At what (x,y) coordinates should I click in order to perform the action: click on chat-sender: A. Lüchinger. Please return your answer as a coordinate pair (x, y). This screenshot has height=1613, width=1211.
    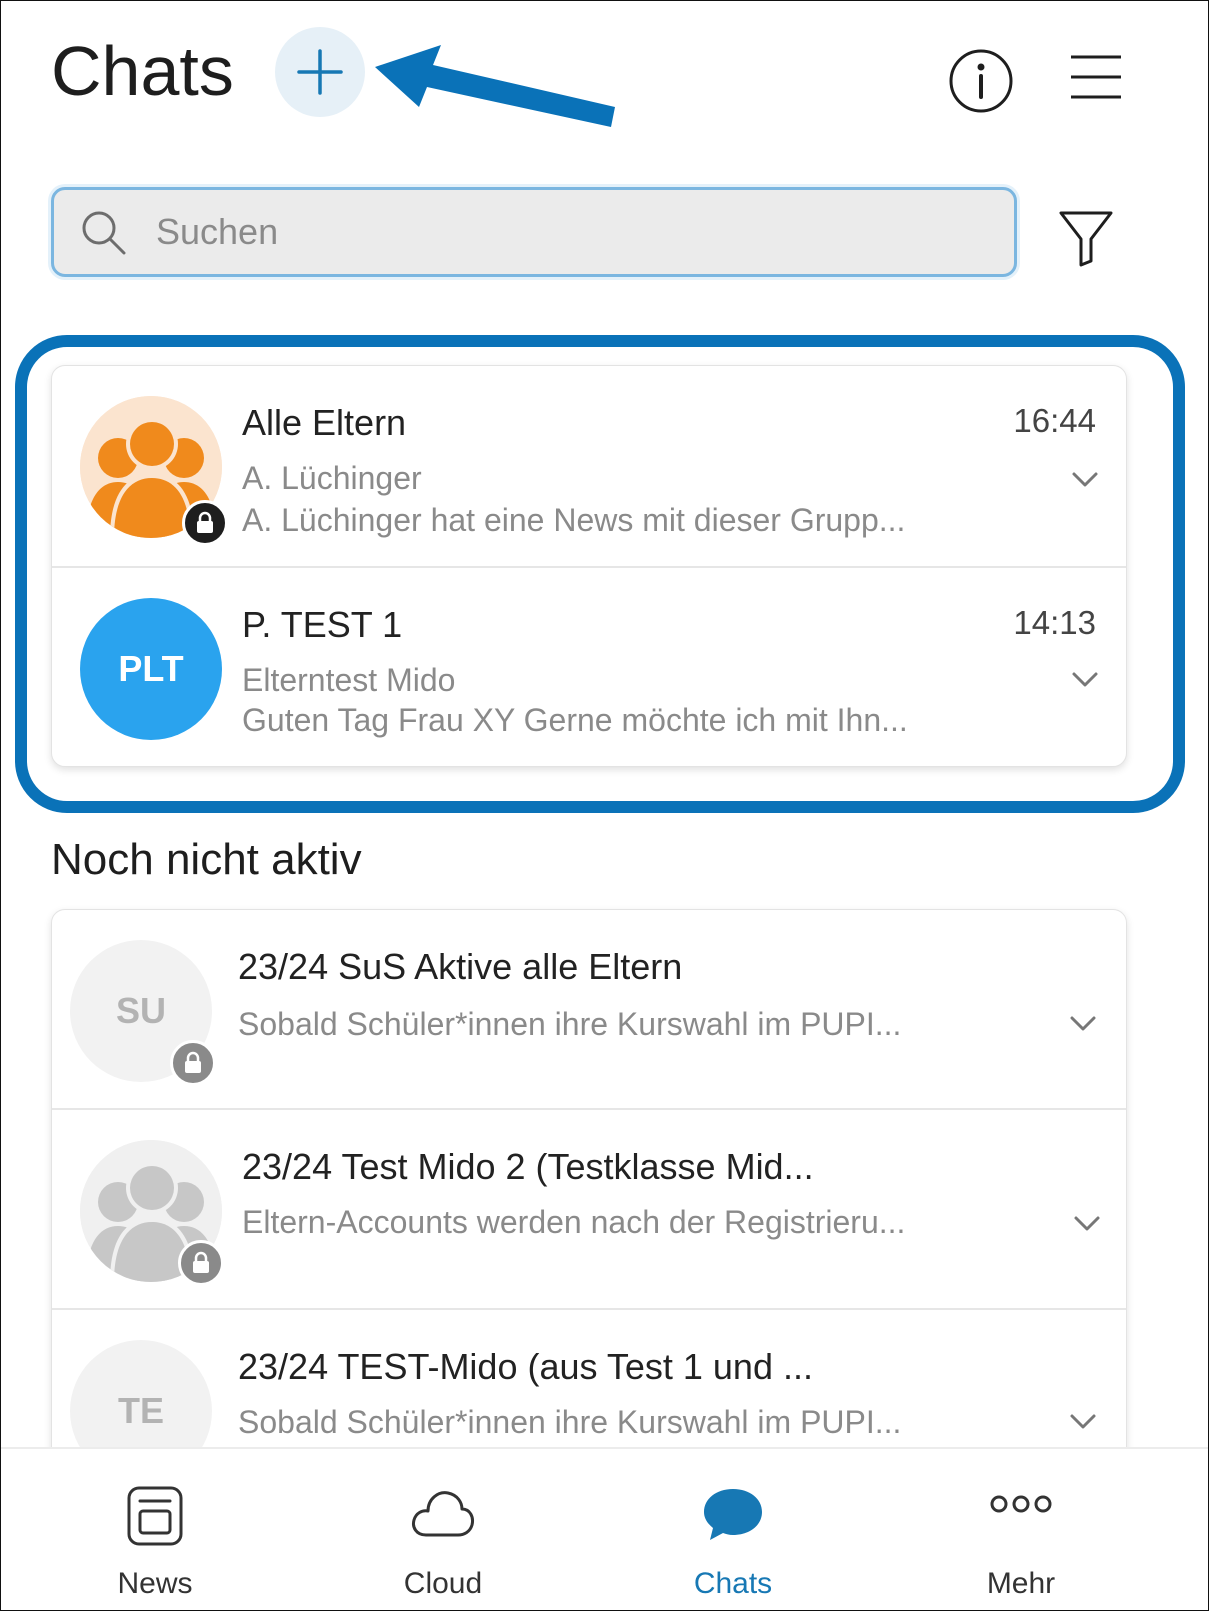
    Looking at the image, I should click on (332, 478).